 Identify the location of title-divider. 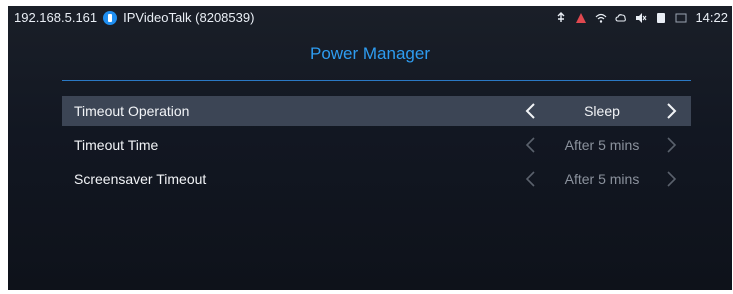
(376, 80).